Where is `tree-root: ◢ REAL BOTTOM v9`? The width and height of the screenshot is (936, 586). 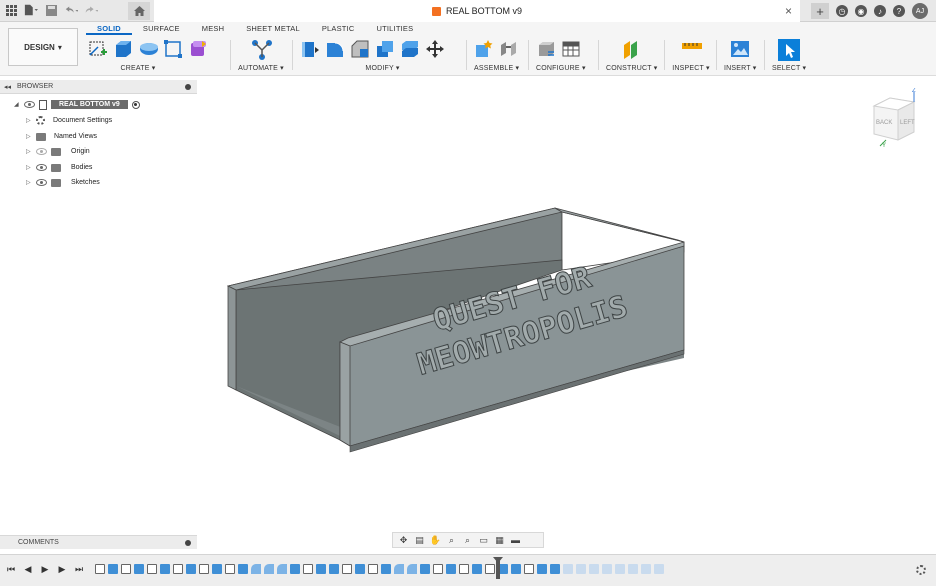
tree-root: ◢ REAL BOTTOM v9 is located at coordinates (77, 104).